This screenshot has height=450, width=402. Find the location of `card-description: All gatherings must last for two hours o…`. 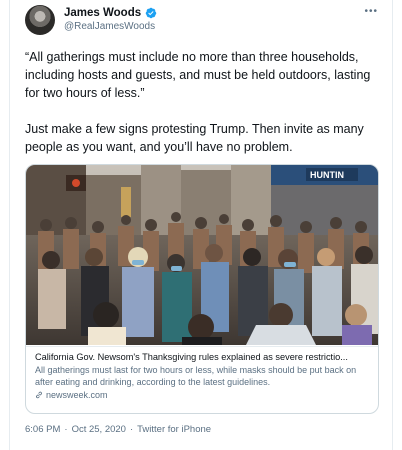

card-description: All gatherings must last for two hours o… is located at coordinates (196, 376).